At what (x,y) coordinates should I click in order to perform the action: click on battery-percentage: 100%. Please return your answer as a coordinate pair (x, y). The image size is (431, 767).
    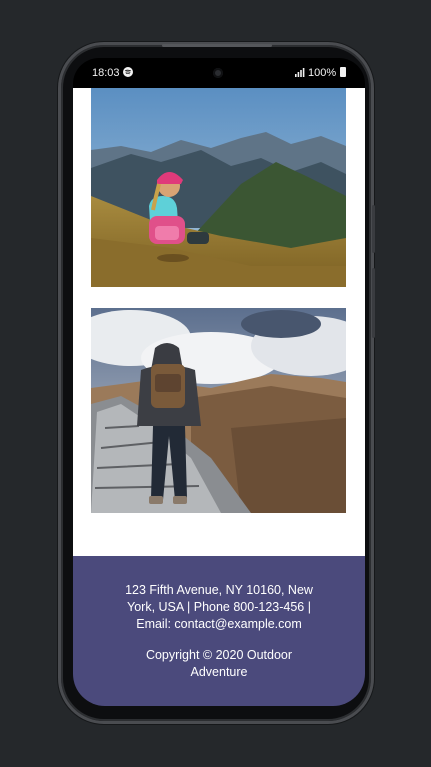
    Looking at the image, I should click on (322, 73).